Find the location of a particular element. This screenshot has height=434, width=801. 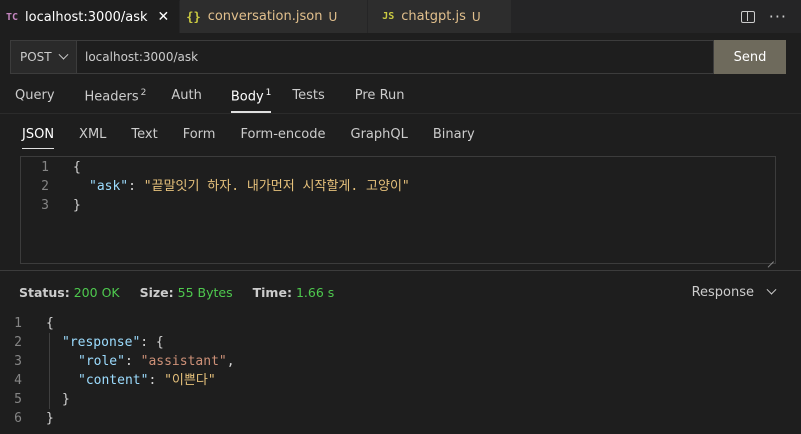

resize-handle is located at coordinates (770, 258).